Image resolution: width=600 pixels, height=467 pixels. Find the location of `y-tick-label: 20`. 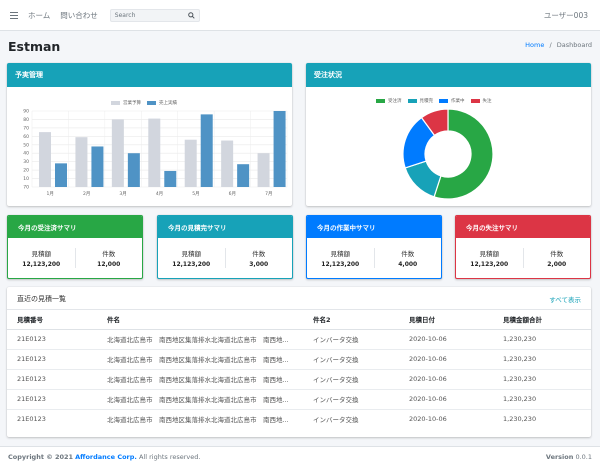

y-tick-label: 20 is located at coordinates (26, 171).